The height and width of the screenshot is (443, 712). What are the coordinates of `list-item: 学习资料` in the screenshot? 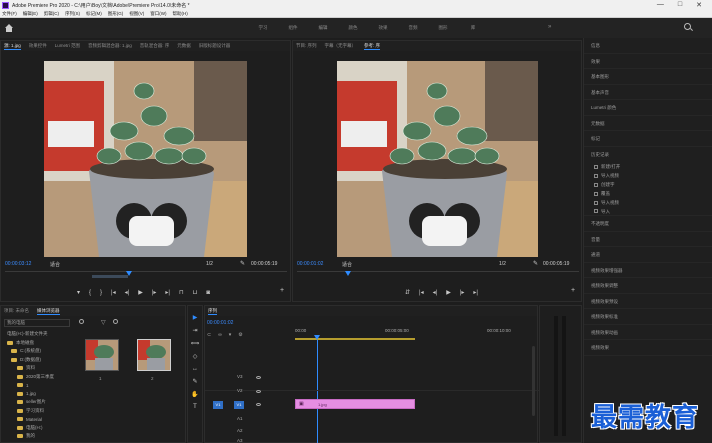 It's located at (36, 411).